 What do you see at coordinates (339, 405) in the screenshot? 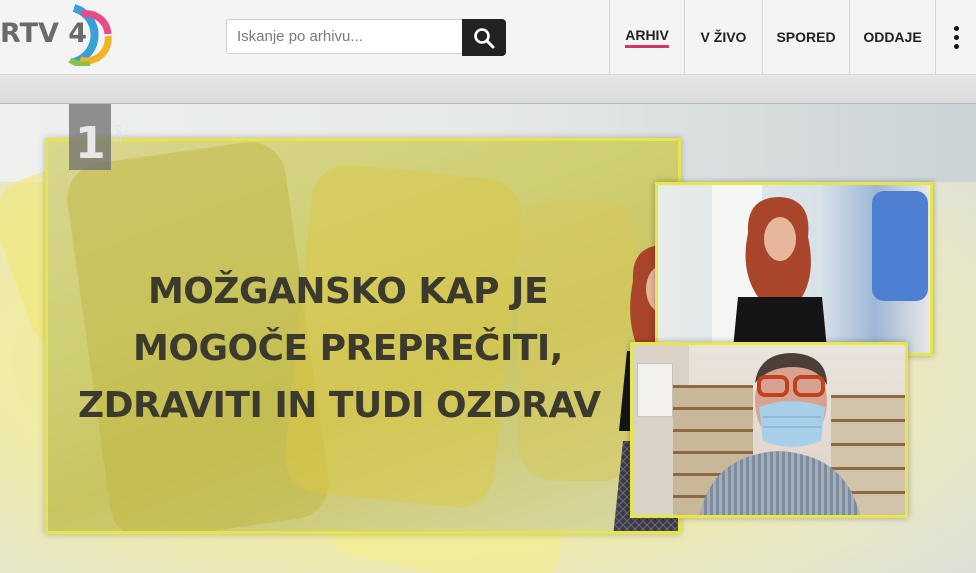
I see `headline-line: ZDRAVITI IN TUDI OZDRAV` at bounding box center [339, 405].